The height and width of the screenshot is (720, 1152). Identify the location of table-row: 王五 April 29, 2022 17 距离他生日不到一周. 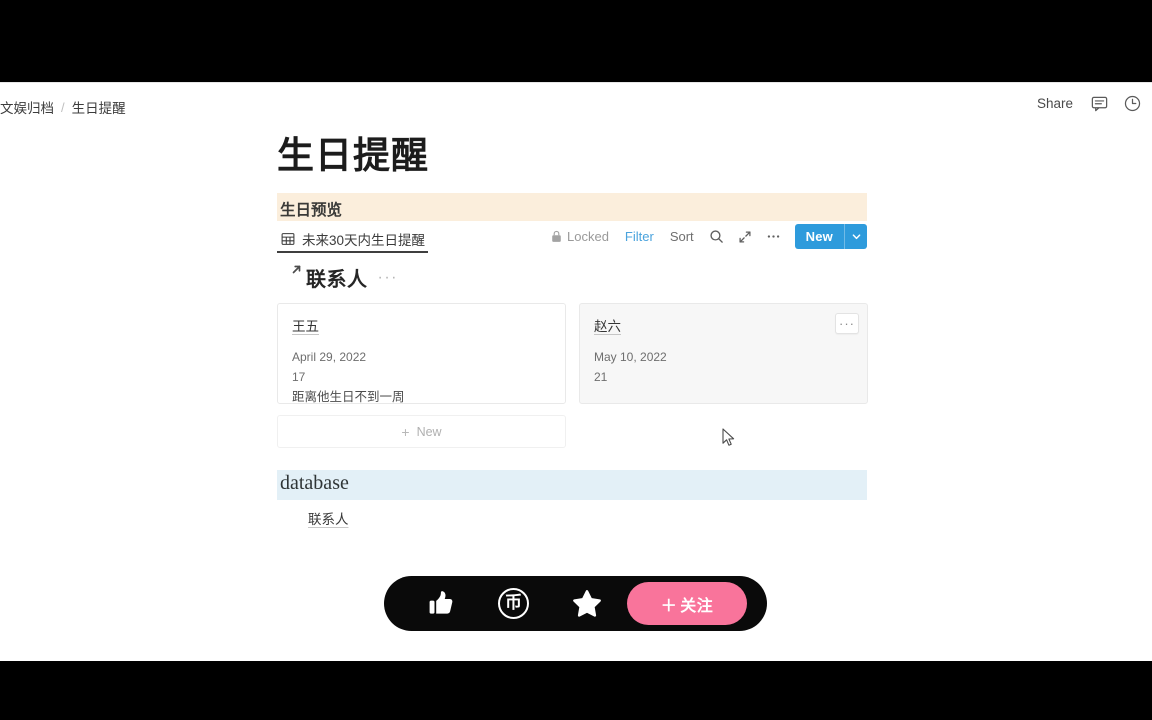
(421, 353).